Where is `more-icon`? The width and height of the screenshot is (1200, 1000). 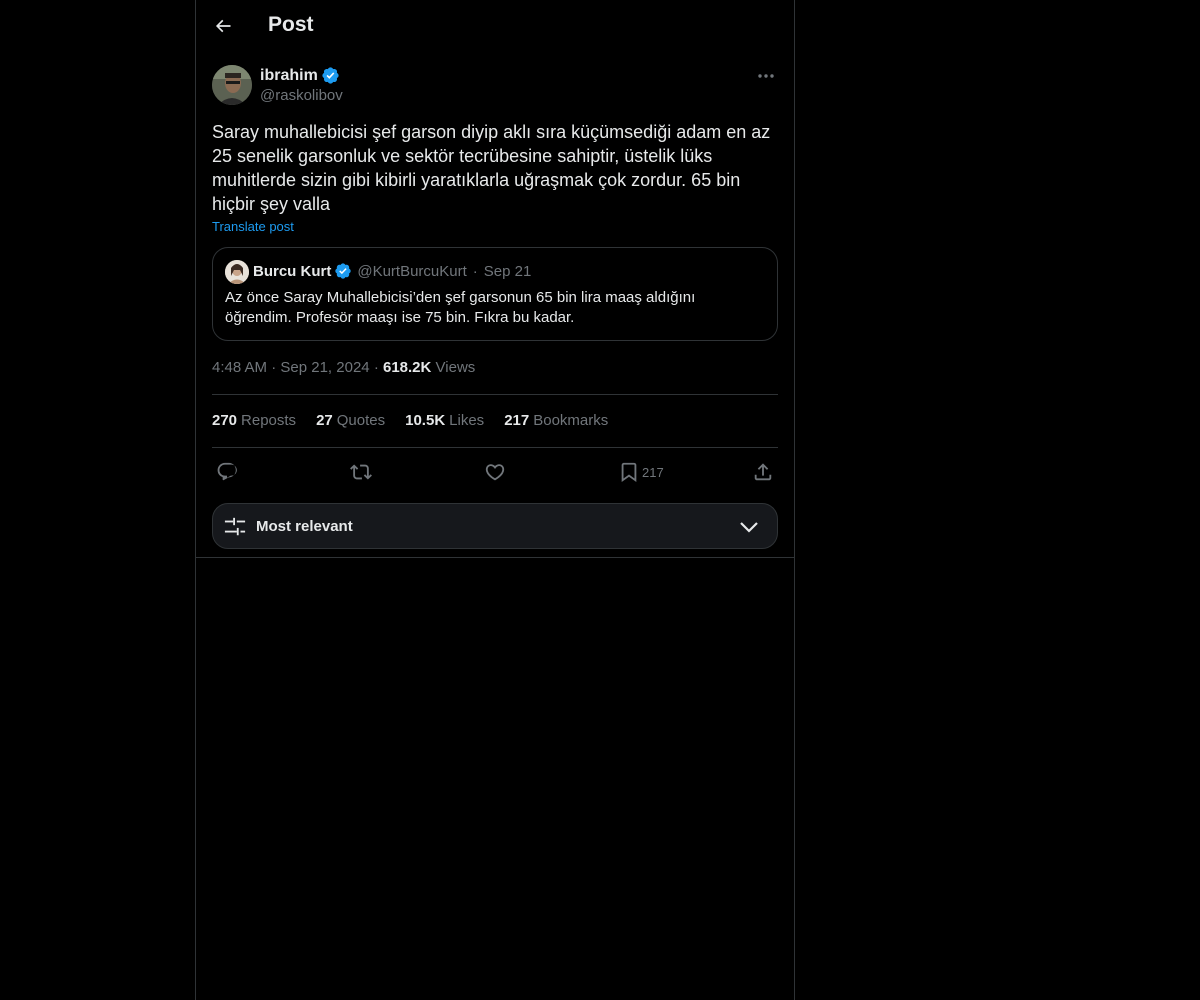 more-icon is located at coordinates (766, 76).